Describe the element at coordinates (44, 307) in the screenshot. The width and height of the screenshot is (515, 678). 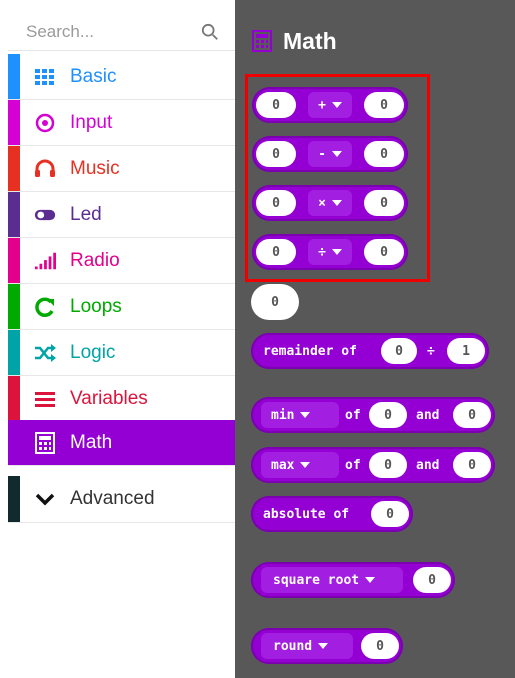
I see `refresh-icon` at that location.